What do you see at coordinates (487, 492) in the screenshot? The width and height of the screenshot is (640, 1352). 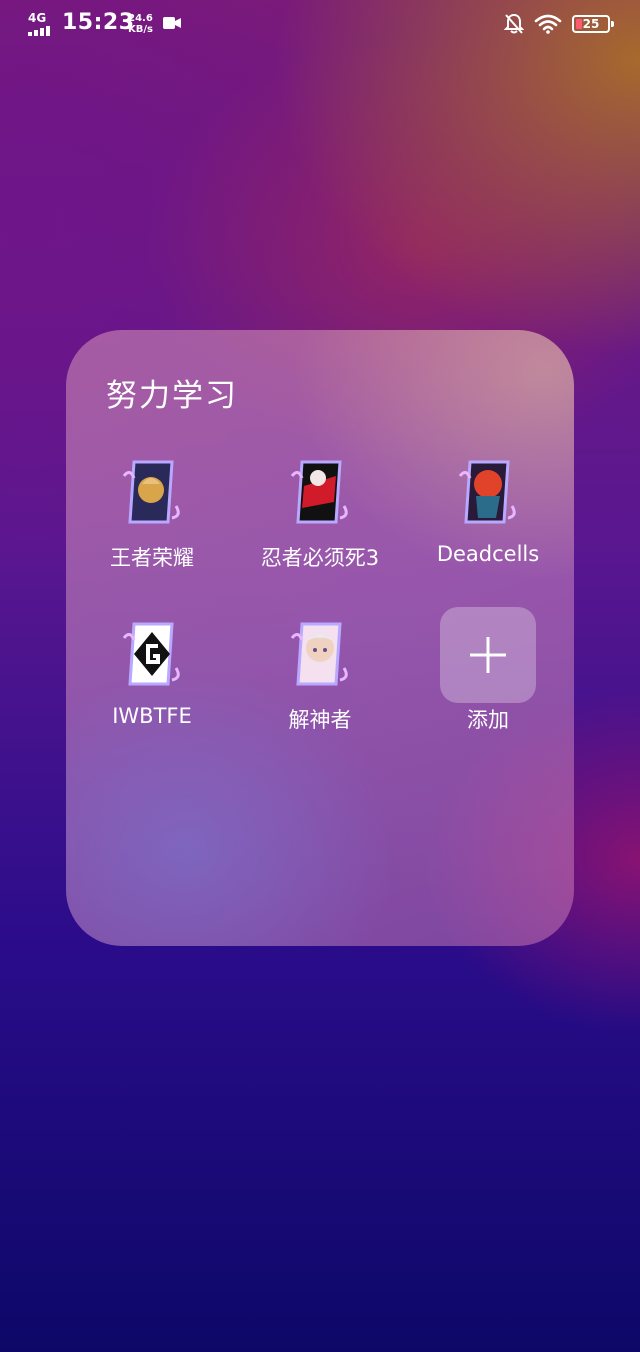 I see `deadcells-app-icon` at bounding box center [487, 492].